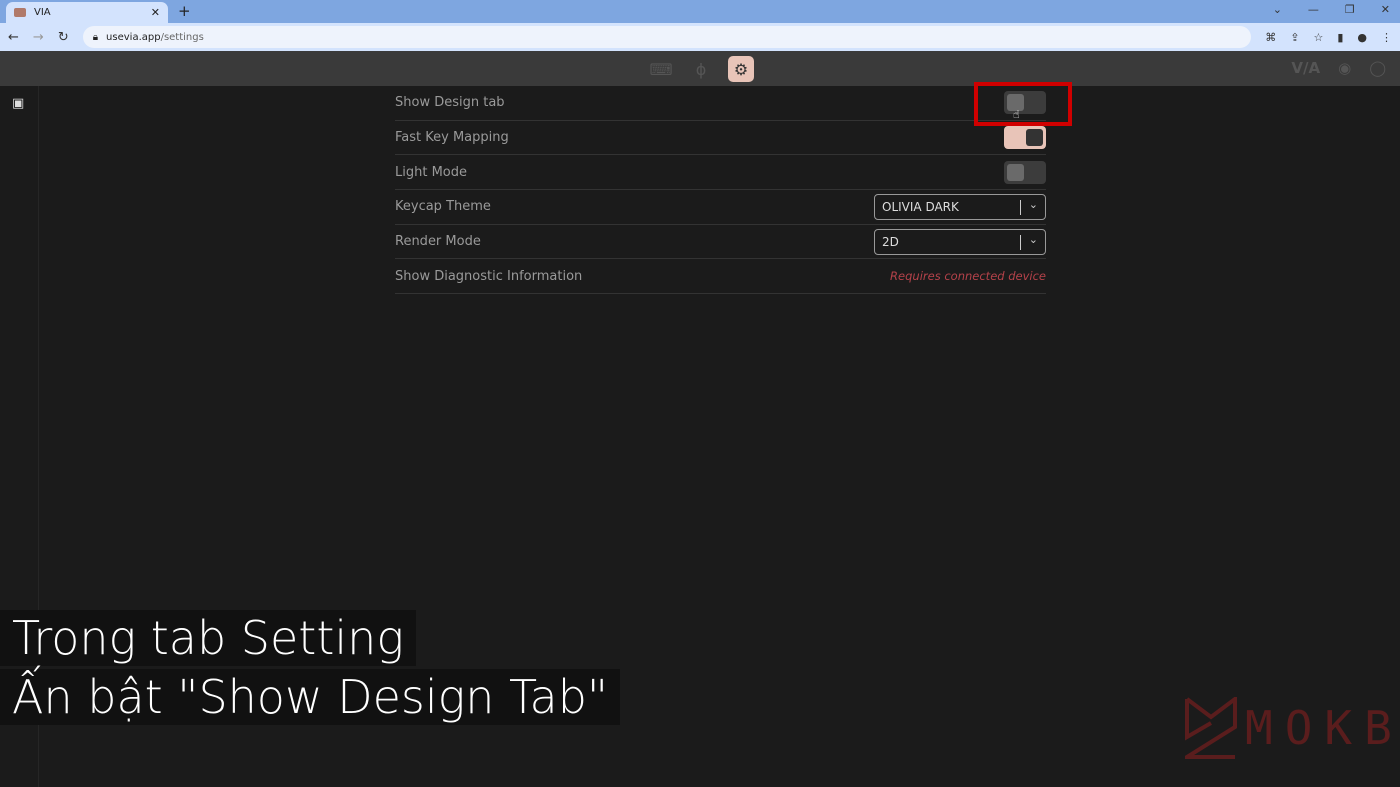 The image size is (1400, 787). What do you see at coordinates (667, 37) in the screenshot?
I see `url-input: 🔒︎ usevia.app/settings` at bounding box center [667, 37].